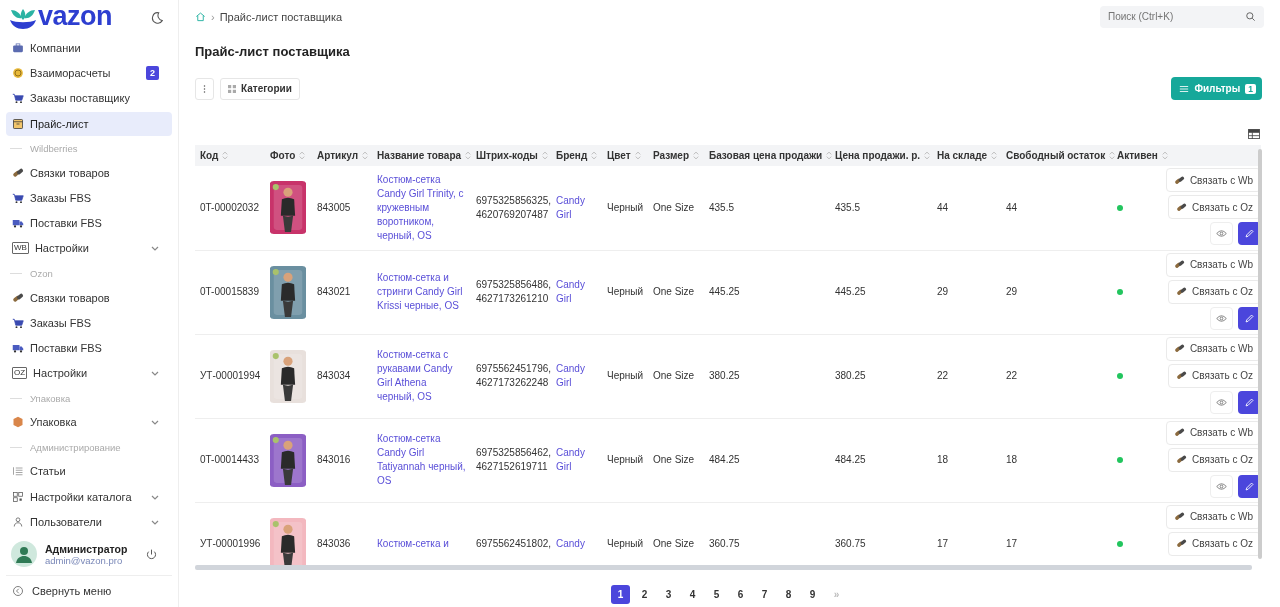  Describe the element at coordinates (1137, 155) in the screenshot. I see `column-header: Активен` at that location.